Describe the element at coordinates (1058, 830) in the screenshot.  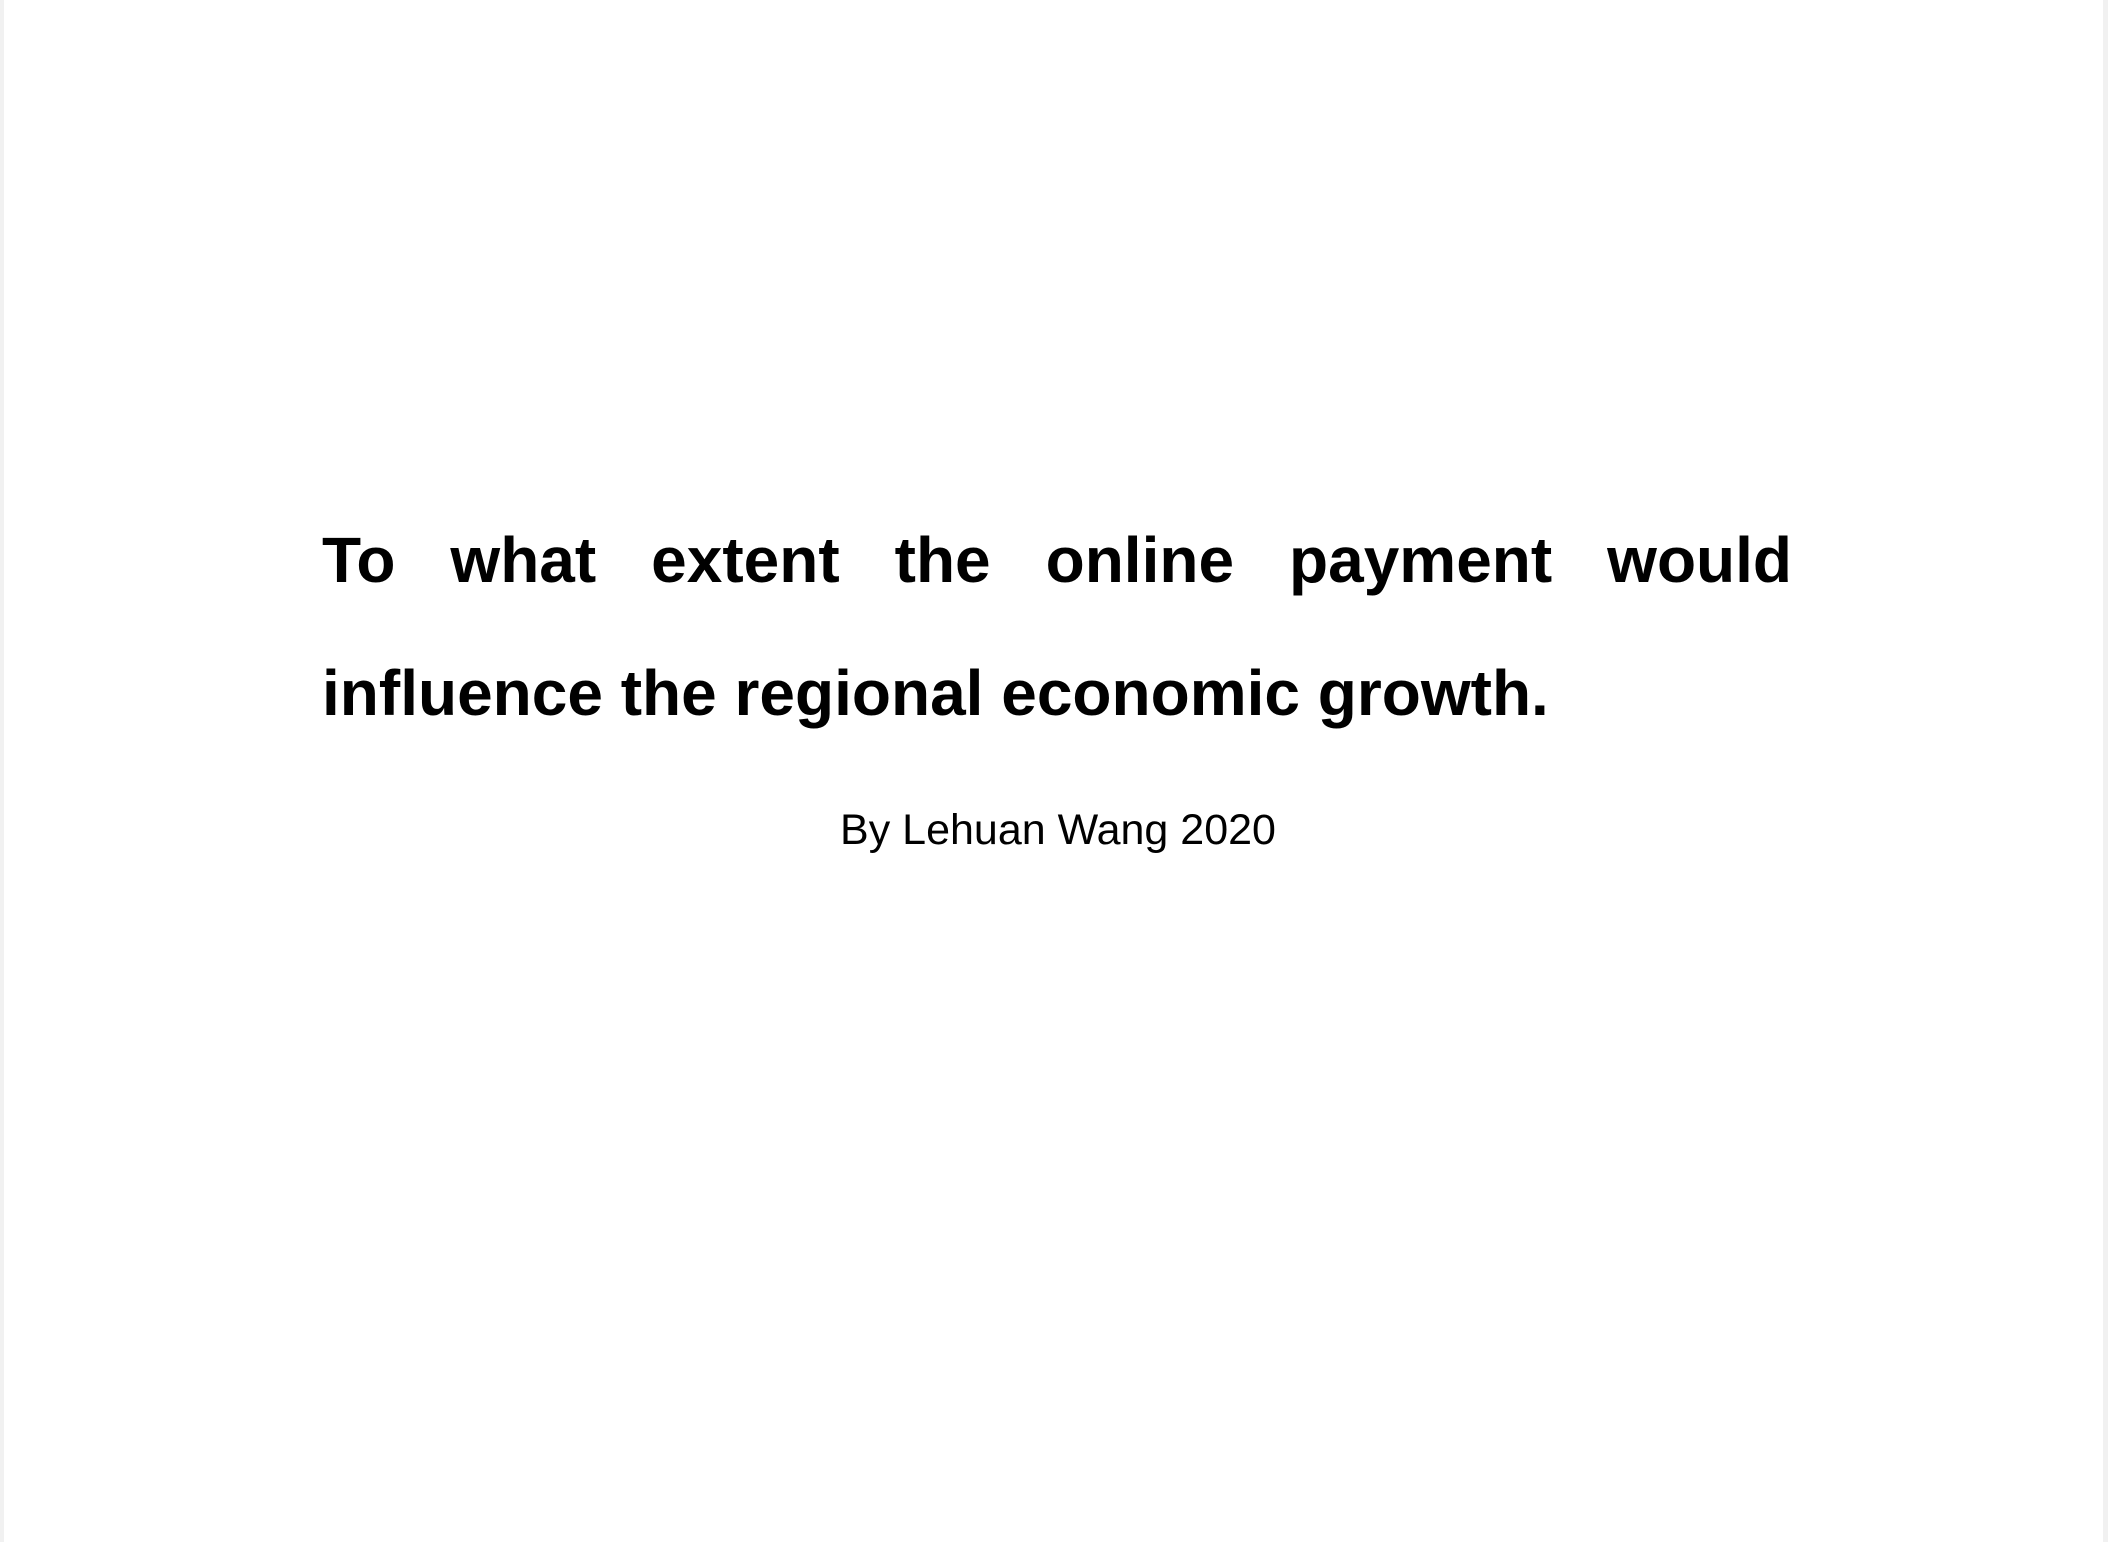
I see `author-line: By Lehuan Wang 2020` at that location.